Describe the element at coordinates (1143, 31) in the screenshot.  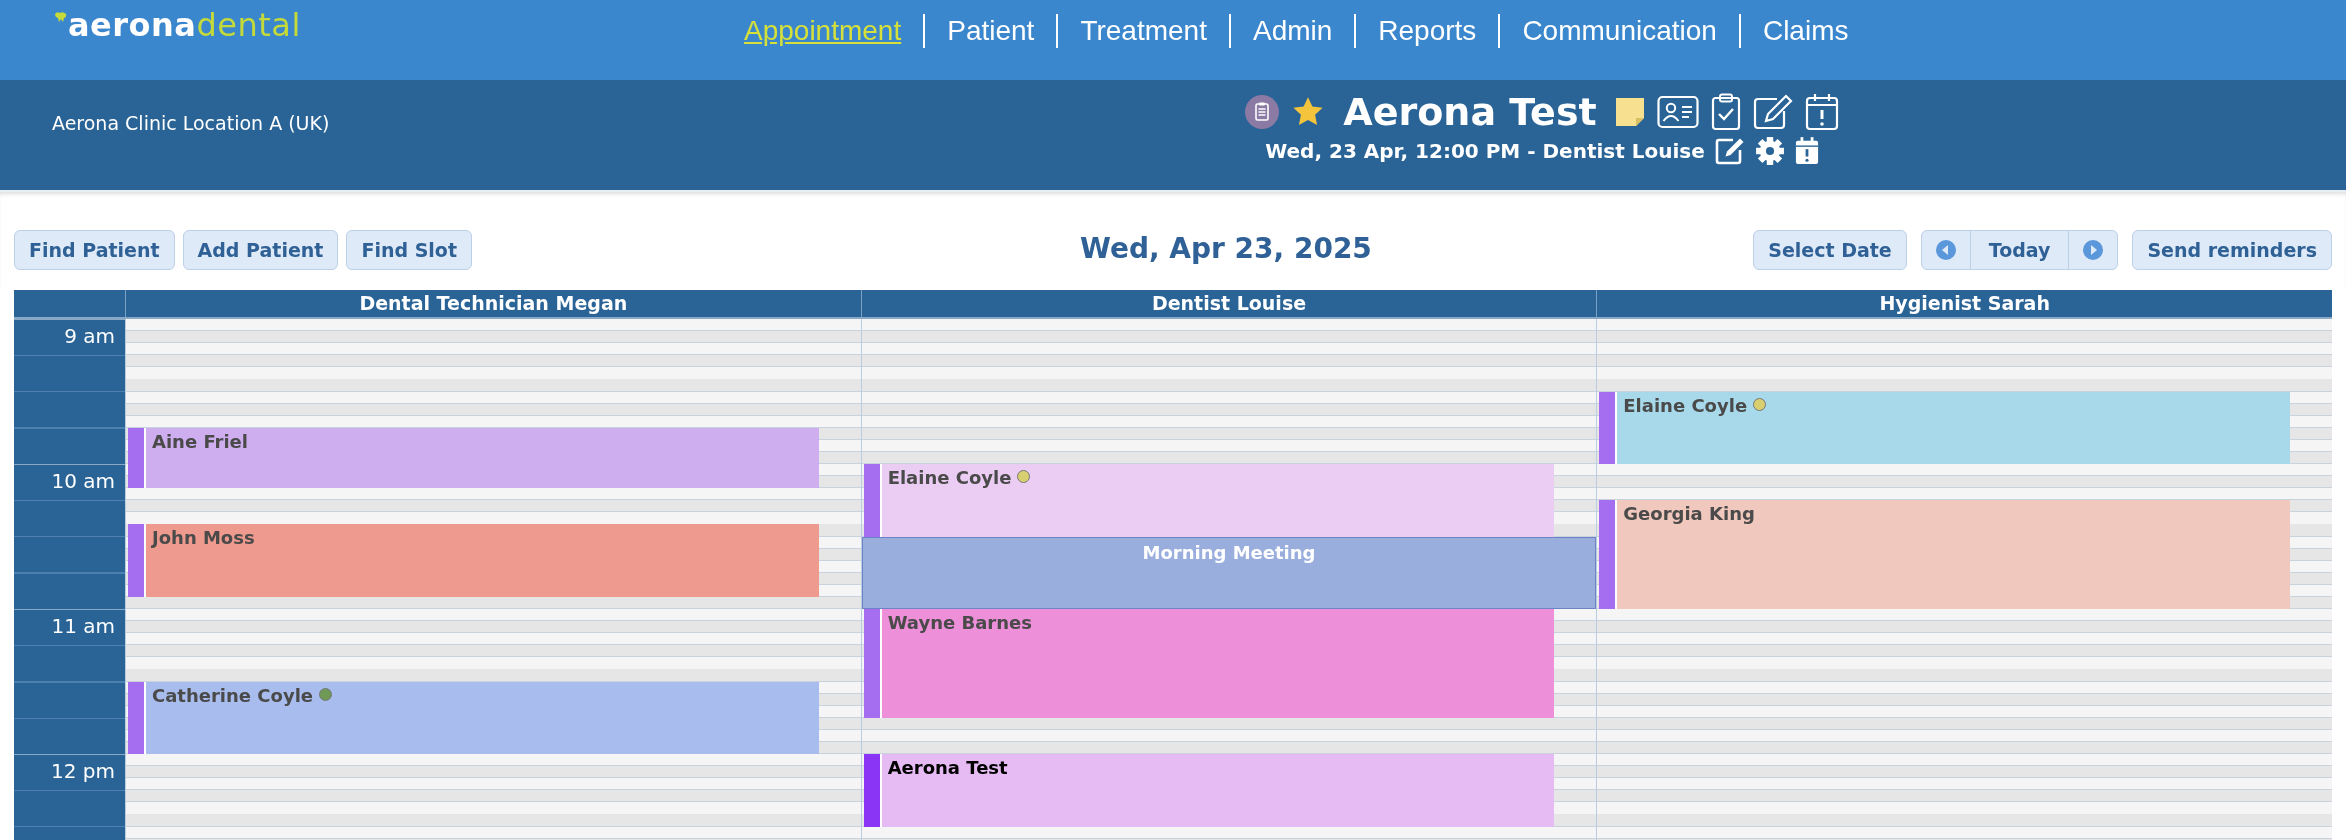
I see `nav-link: Treatment` at that location.